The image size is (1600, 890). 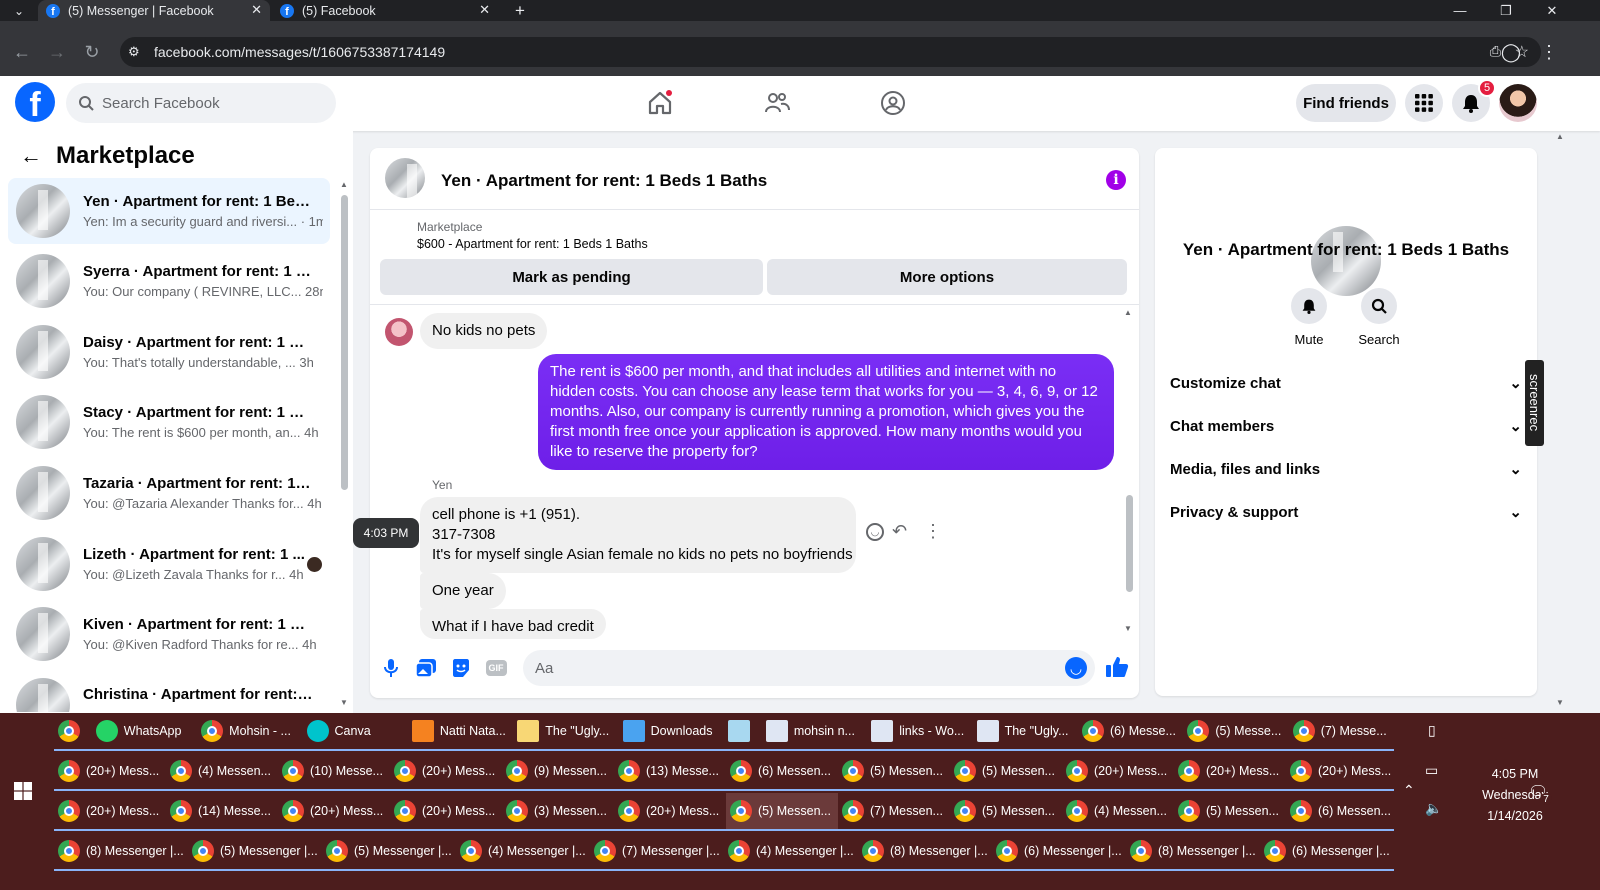 What do you see at coordinates (809, 668) in the screenshot?
I see `message-input: Aa ◡` at bounding box center [809, 668].